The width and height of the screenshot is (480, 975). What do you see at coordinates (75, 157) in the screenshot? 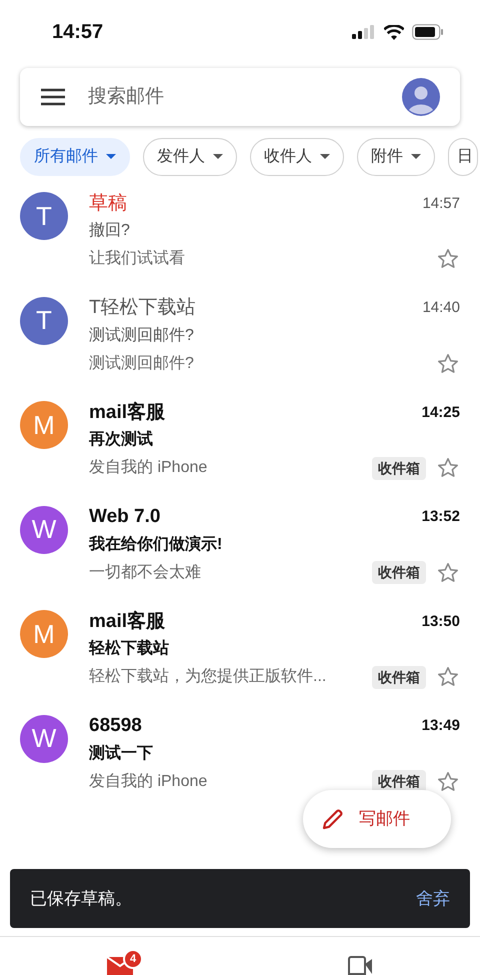
I see `filter-chip: 所有邮件` at bounding box center [75, 157].